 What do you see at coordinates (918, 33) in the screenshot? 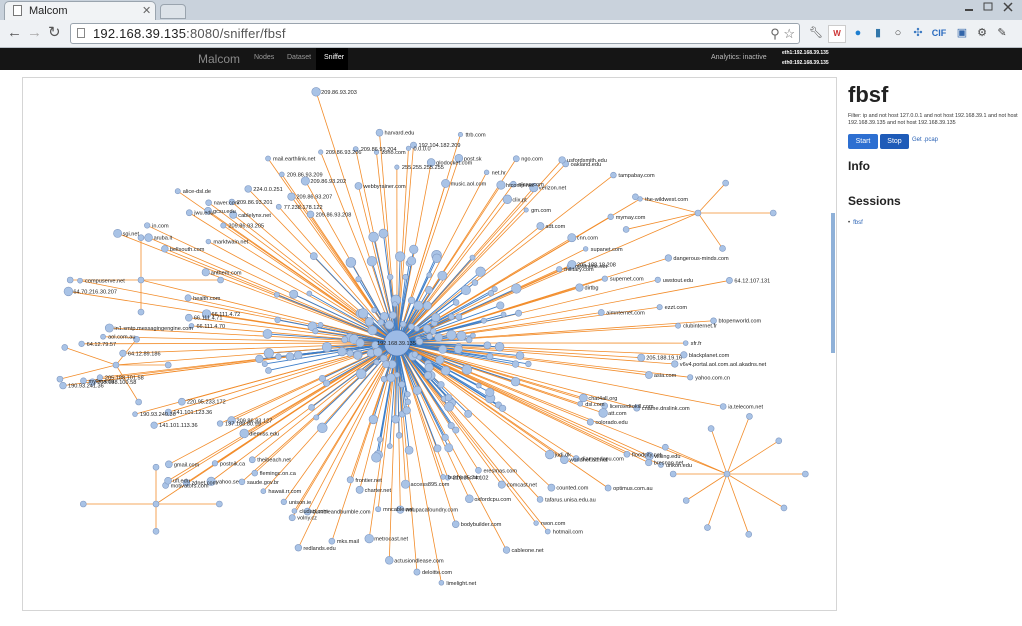
I see `puzzle-icon: ✣` at bounding box center [918, 33].